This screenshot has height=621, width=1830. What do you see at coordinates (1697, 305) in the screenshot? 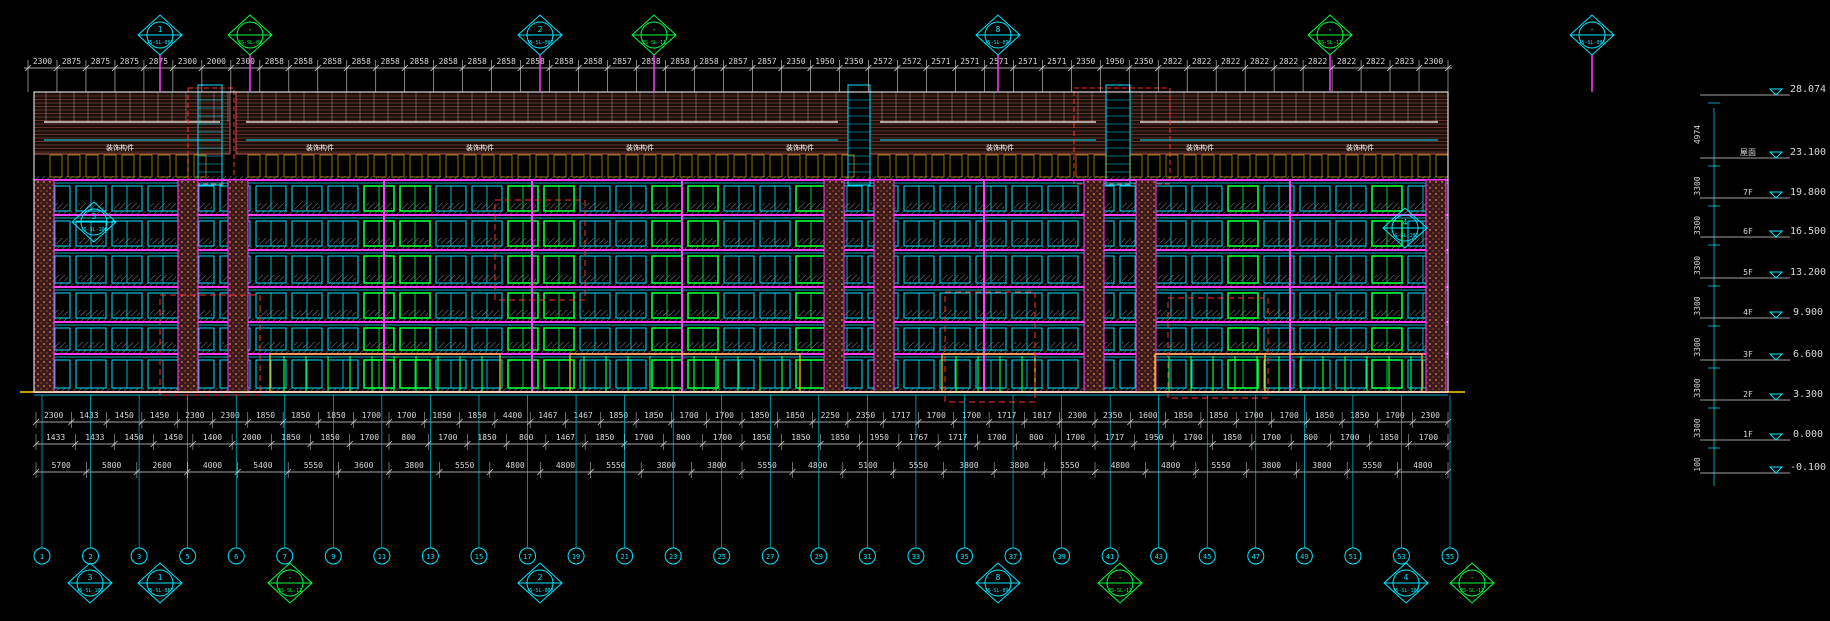
I see `level-spacing-label: 3300` at bounding box center [1697, 305].